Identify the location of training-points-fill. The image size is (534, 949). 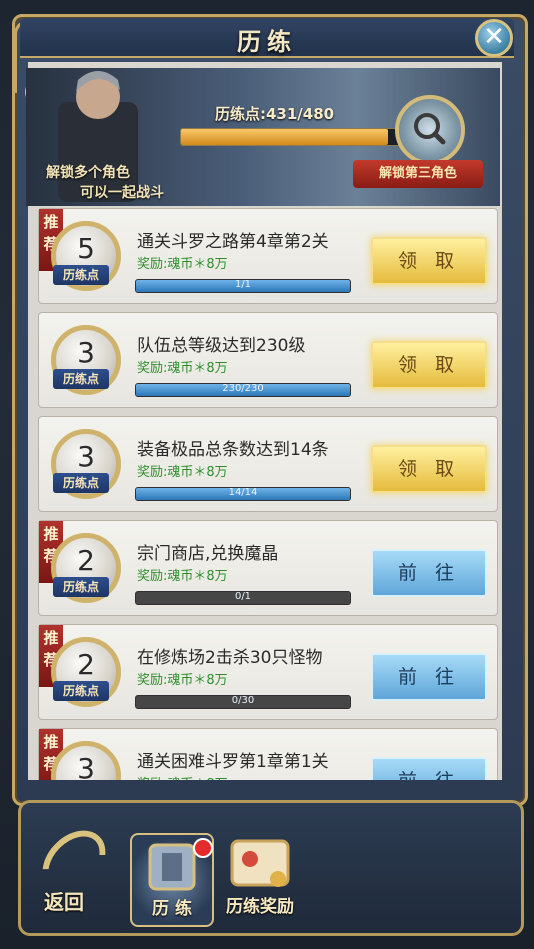
(284, 137).